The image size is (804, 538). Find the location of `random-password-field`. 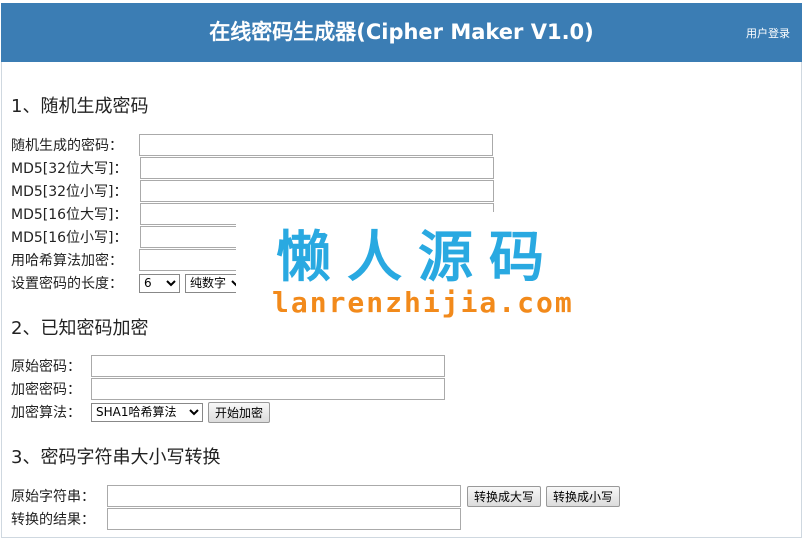

random-password-field is located at coordinates (316, 145).